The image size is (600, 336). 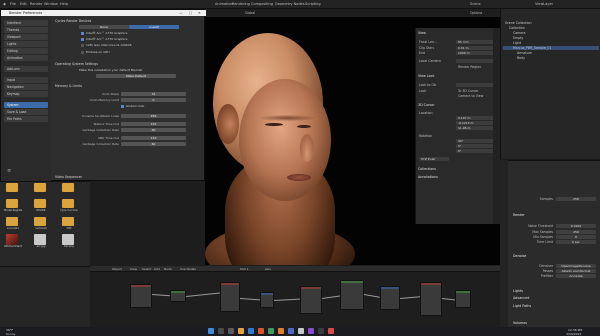 What do you see at coordinates (476, 13) in the screenshot?
I see `viewport-options-button: Options` at bounding box center [476, 13].